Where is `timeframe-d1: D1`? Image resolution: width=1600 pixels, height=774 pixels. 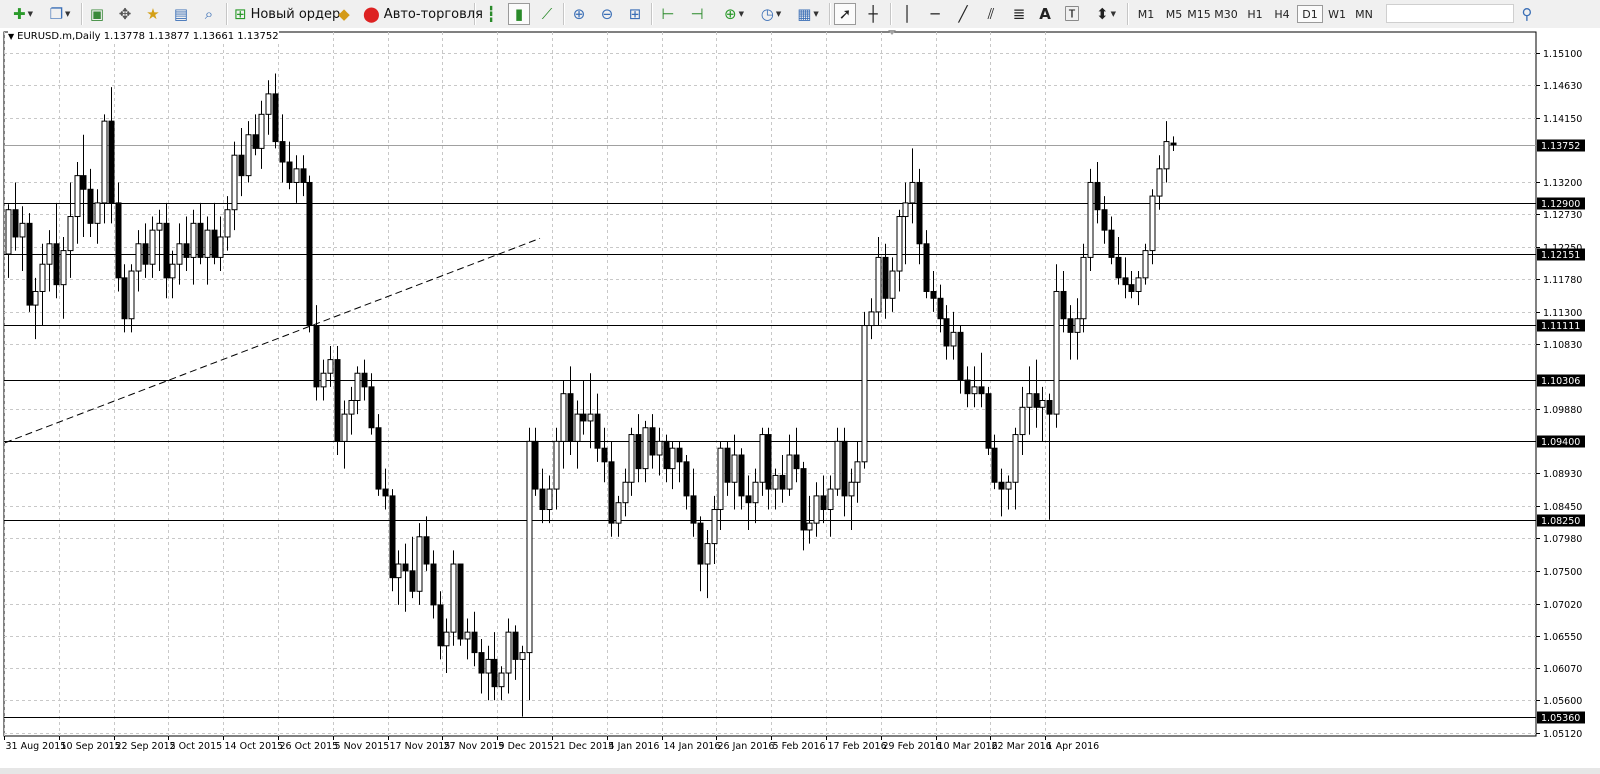
timeframe-d1: D1 is located at coordinates (1310, 14).